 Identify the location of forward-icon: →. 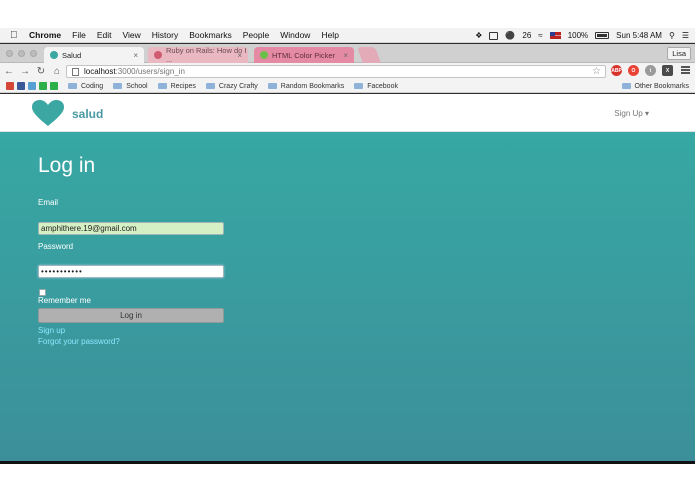
(25, 71).